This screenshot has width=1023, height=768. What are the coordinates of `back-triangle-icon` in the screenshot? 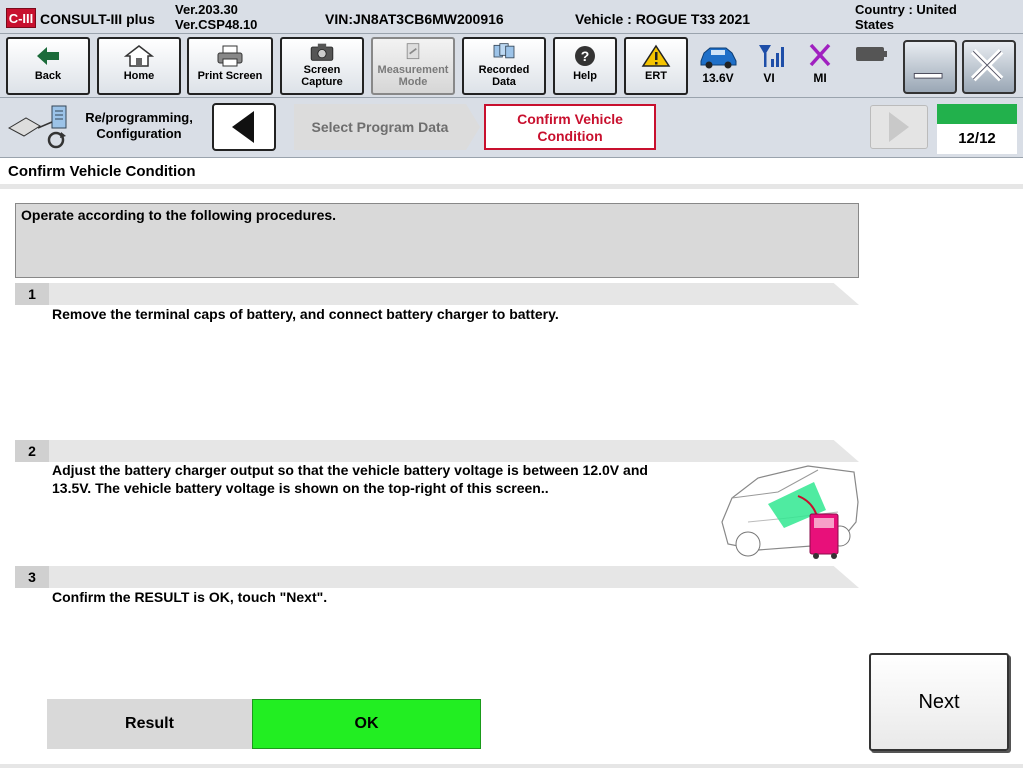 It's located at (243, 127).